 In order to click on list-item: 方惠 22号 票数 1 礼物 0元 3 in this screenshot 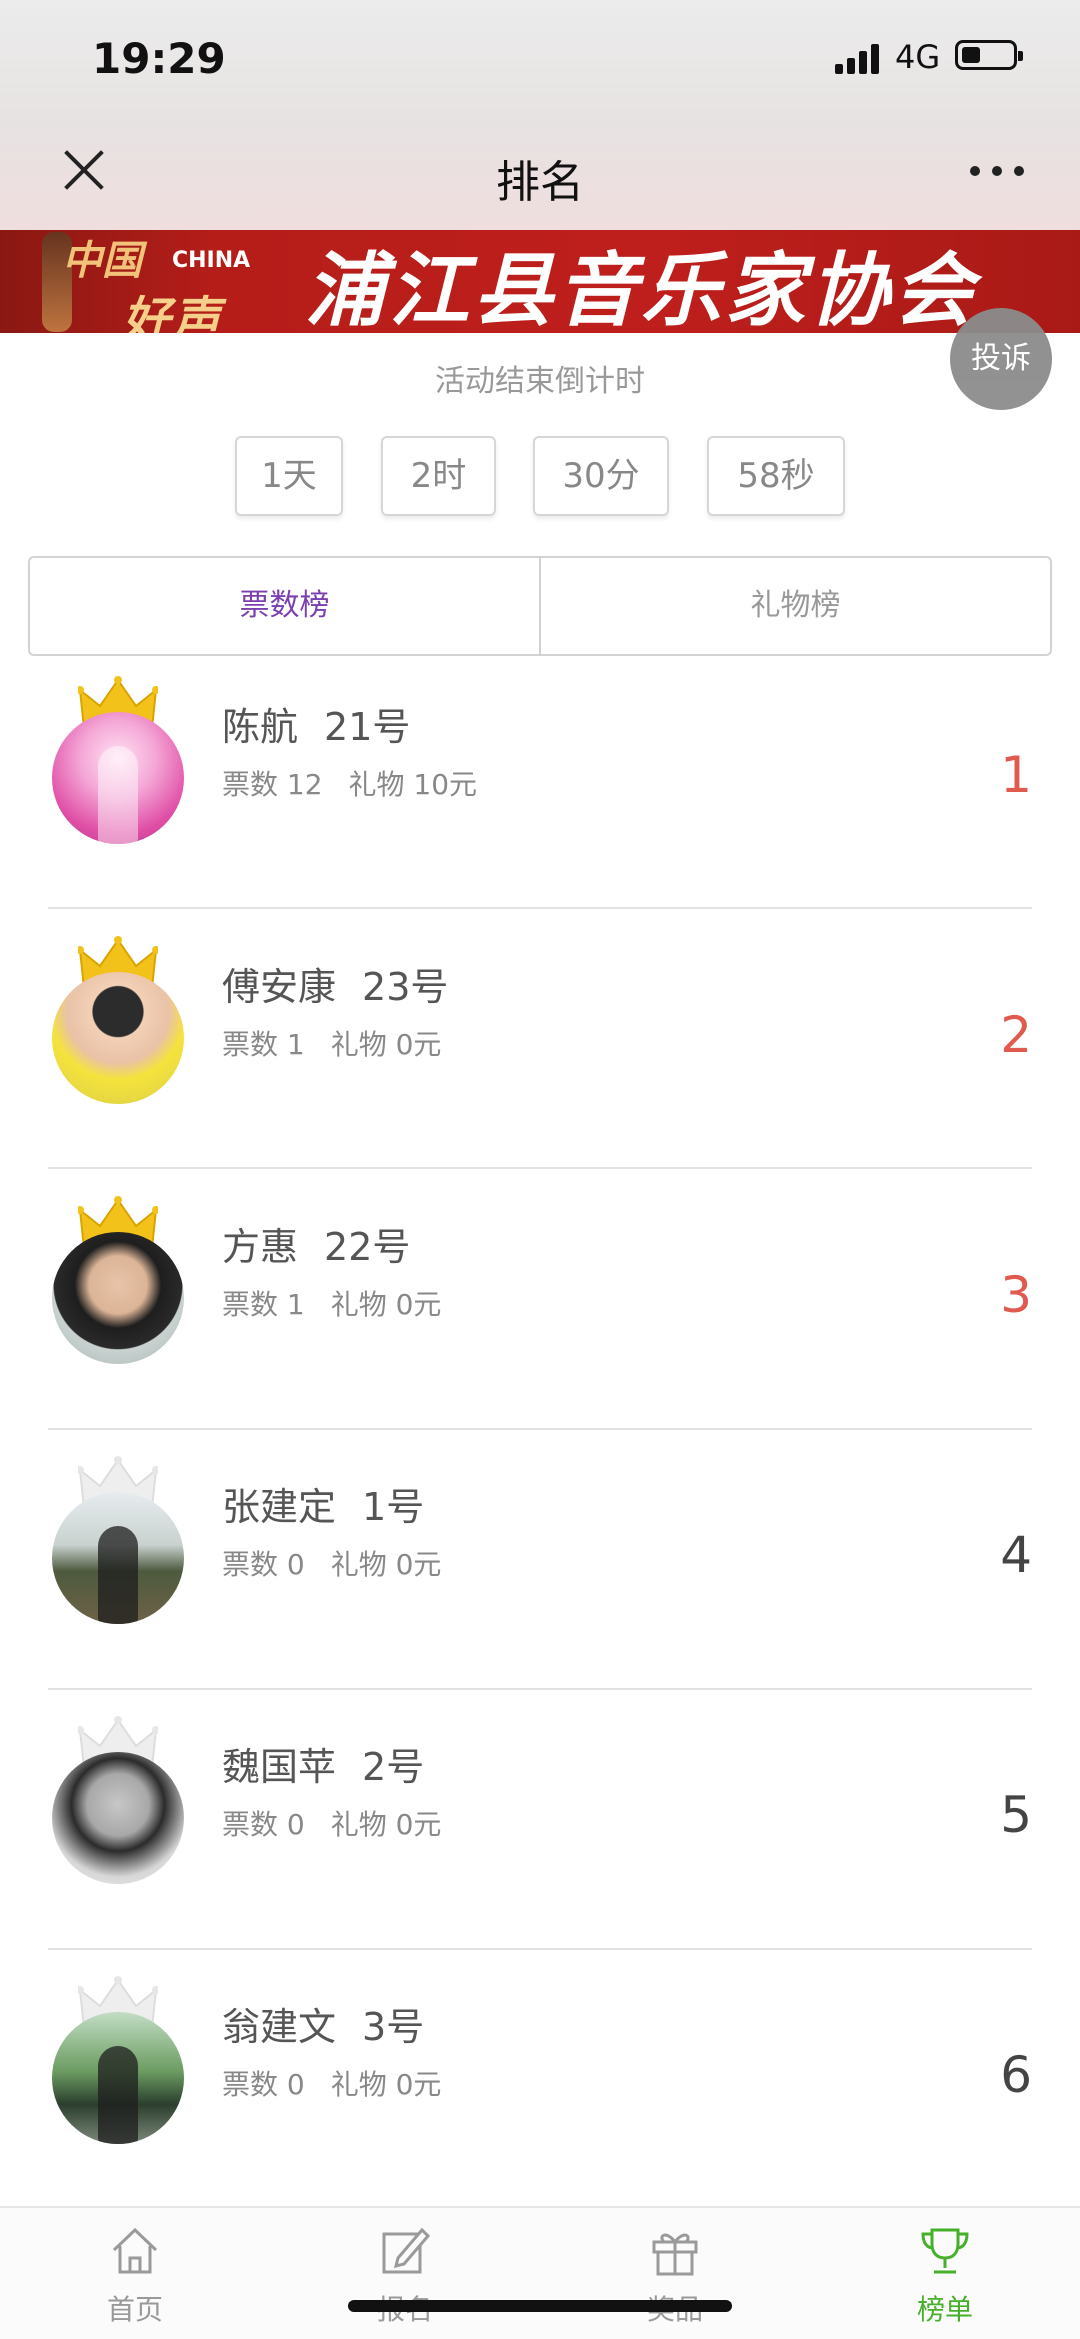, I will do `click(540, 1306)`.